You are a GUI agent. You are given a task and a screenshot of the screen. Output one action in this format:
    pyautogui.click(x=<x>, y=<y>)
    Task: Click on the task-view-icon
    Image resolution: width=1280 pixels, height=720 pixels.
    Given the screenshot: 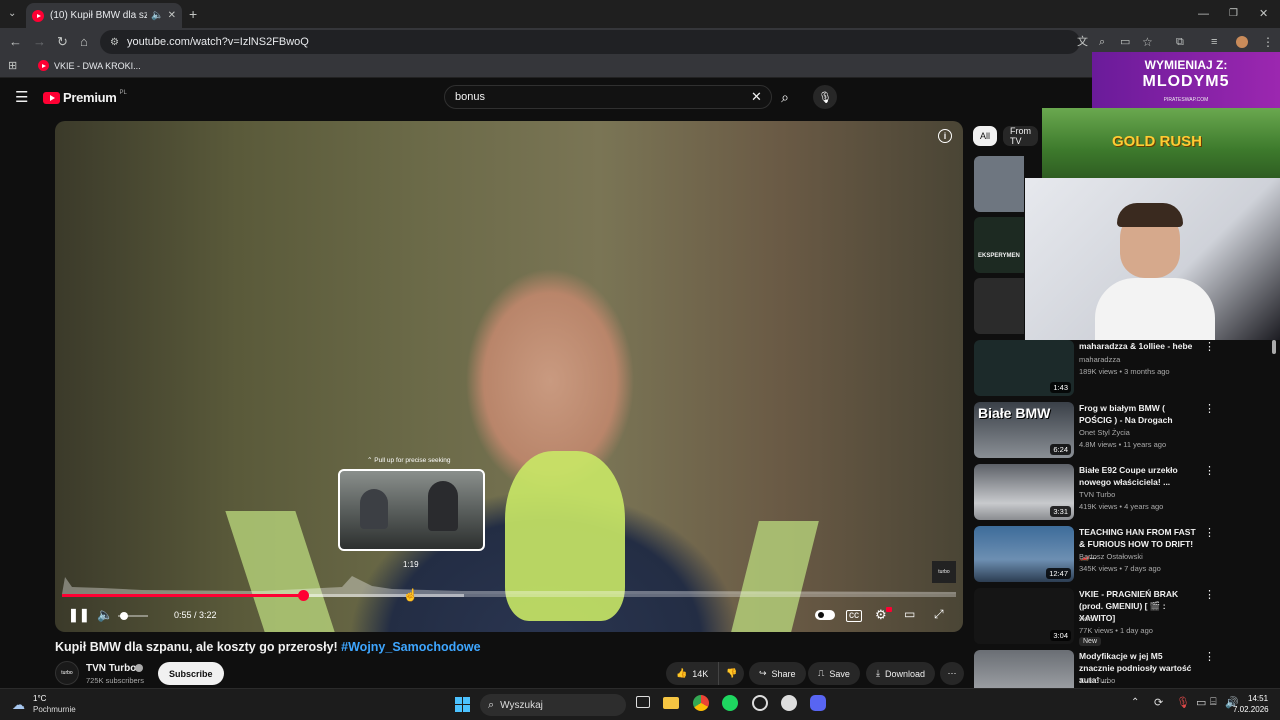 What is the action you would take?
    pyautogui.click(x=643, y=702)
    